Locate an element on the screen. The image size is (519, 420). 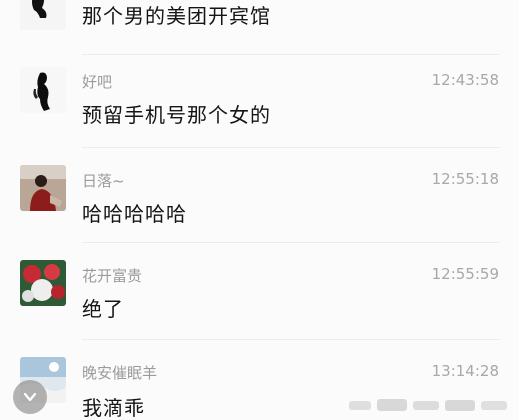
message-text: 哈哈哈哈哈 is located at coordinates (134, 214).